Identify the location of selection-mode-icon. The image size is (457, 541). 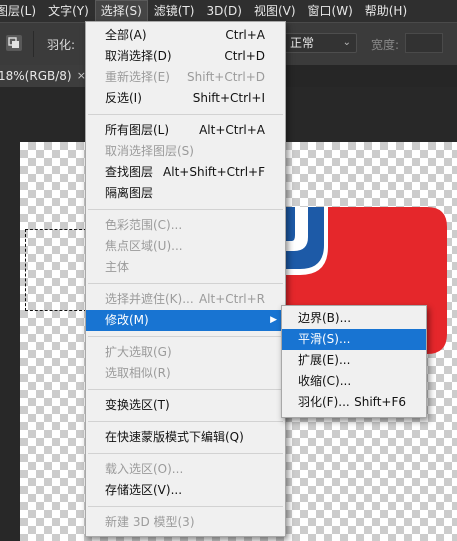
(14, 43).